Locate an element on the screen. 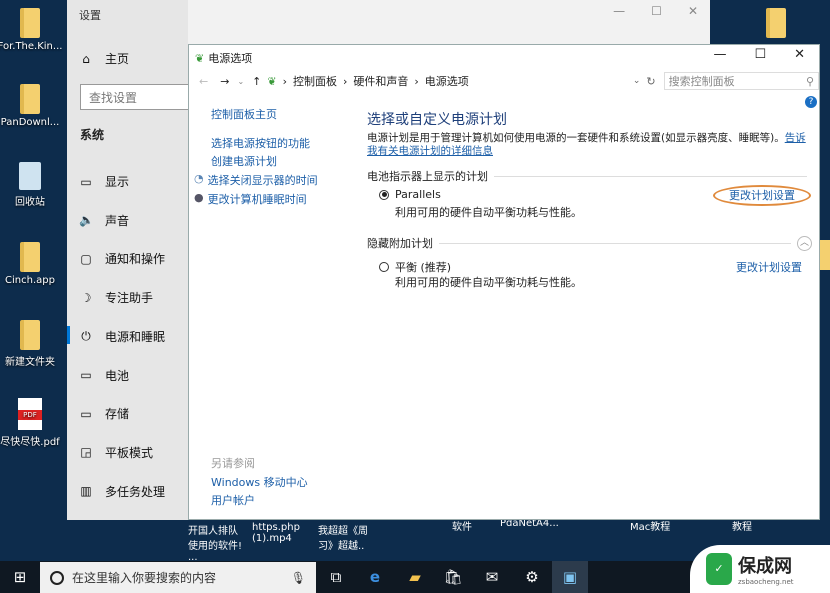  settings-nav-item: ▭ 电池 is located at coordinates (104, 375).